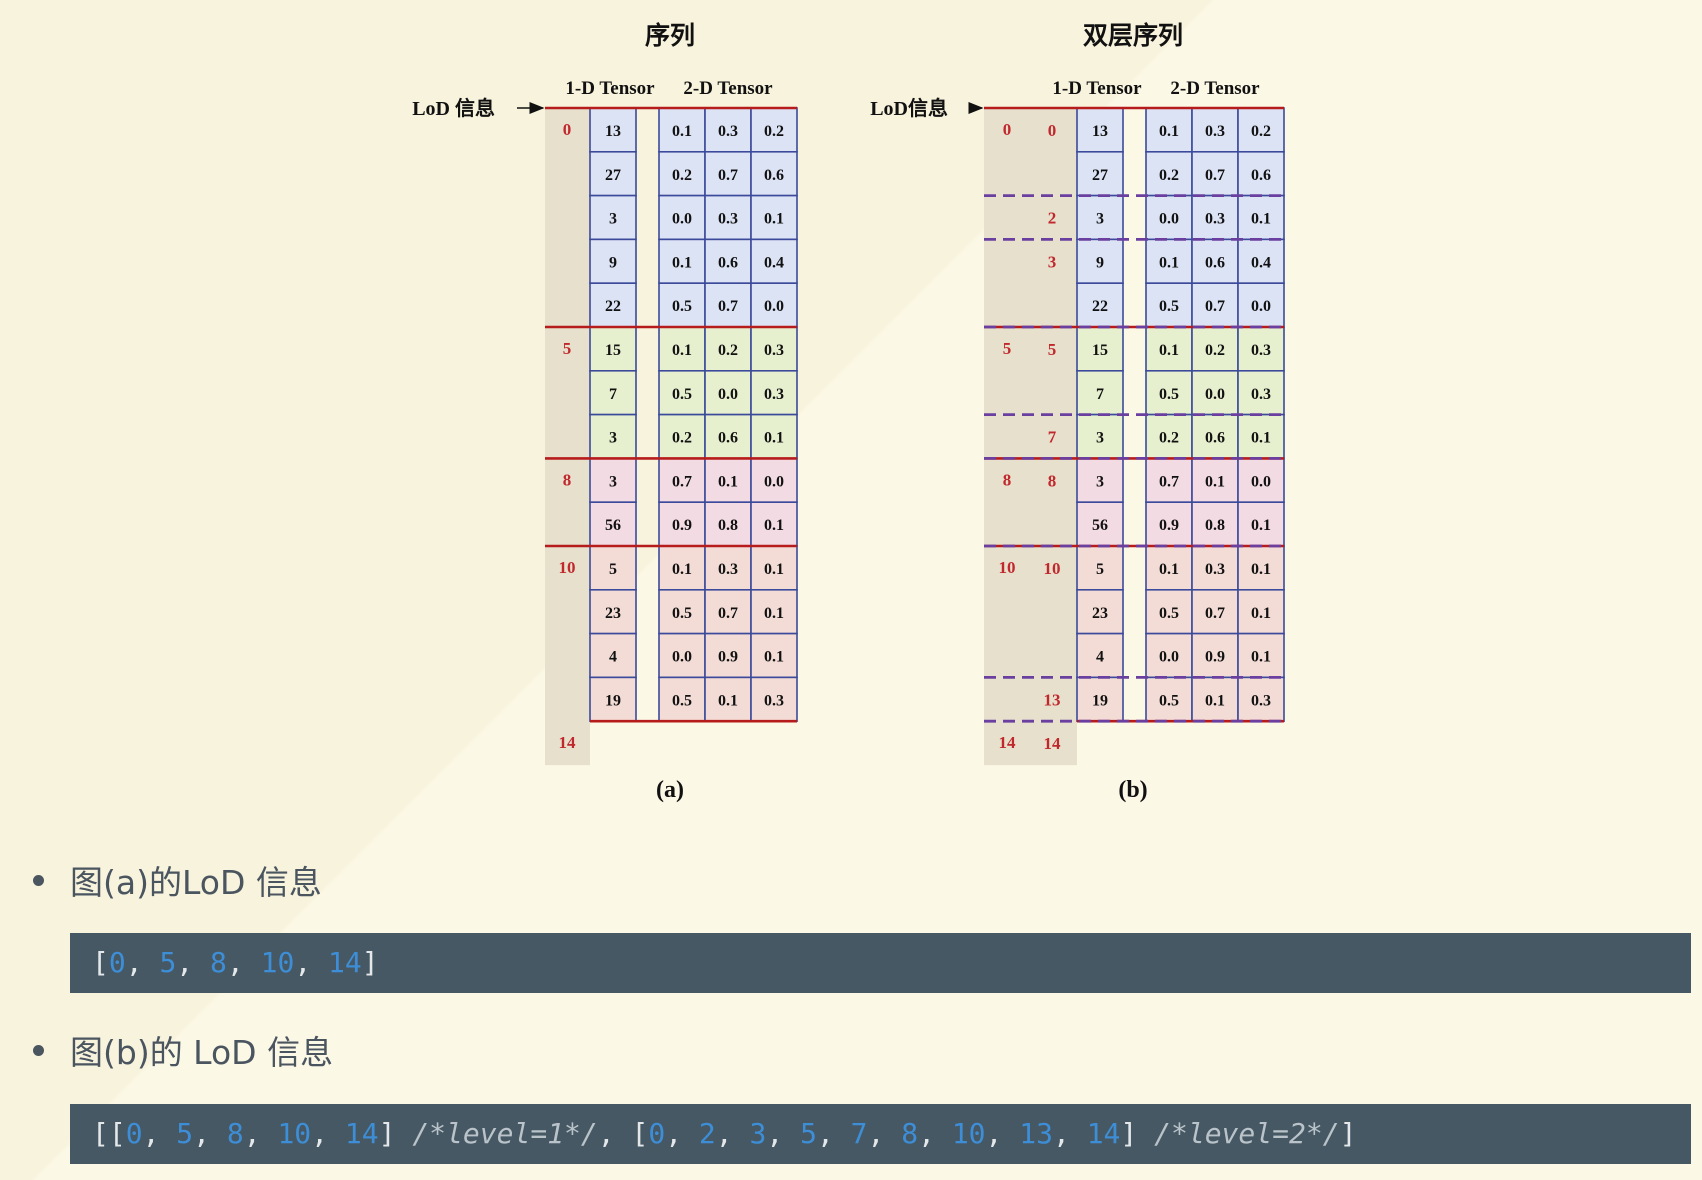  Describe the element at coordinates (1052, 218) in the screenshot. I see `lod-level2-offset: 2` at that location.